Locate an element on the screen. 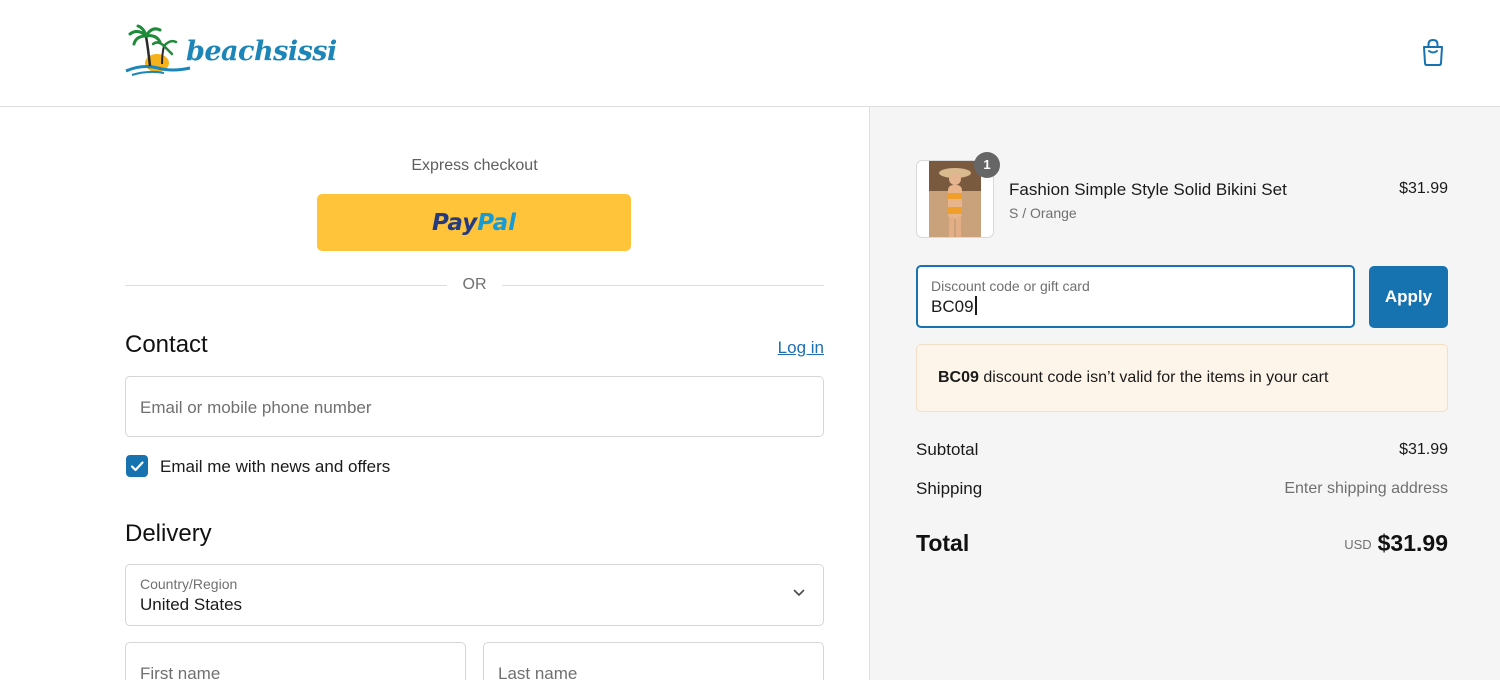 This screenshot has height=680, width=1500. contact-title: Contact is located at coordinates (166, 344).